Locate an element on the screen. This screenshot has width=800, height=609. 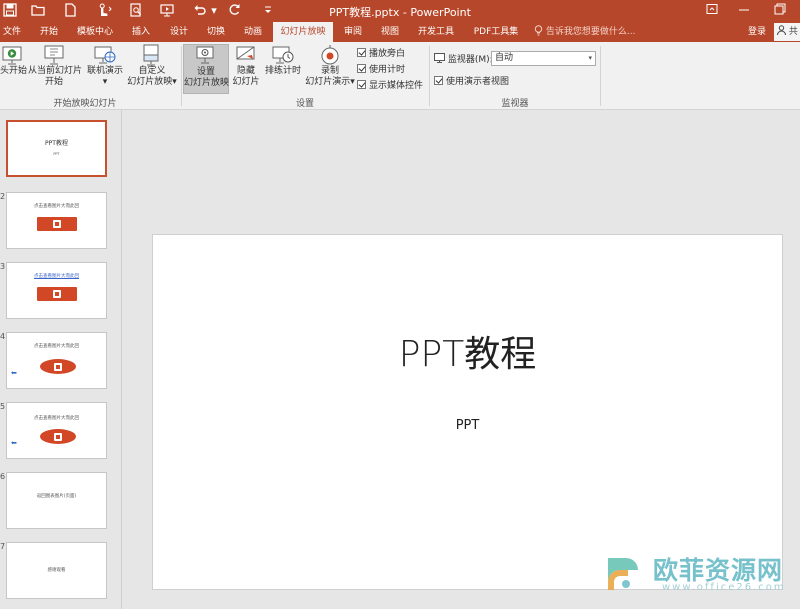
record-slideshow-label-2: 幻灯片演示 is located at coordinates (328, 82).